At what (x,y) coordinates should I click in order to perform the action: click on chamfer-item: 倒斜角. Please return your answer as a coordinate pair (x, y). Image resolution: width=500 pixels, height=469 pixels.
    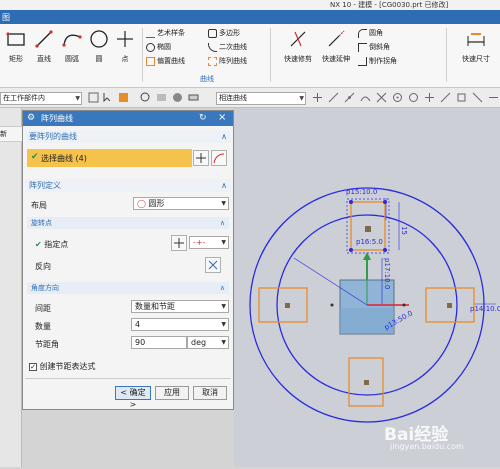
    Looking at the image, I should click on (374, 47).